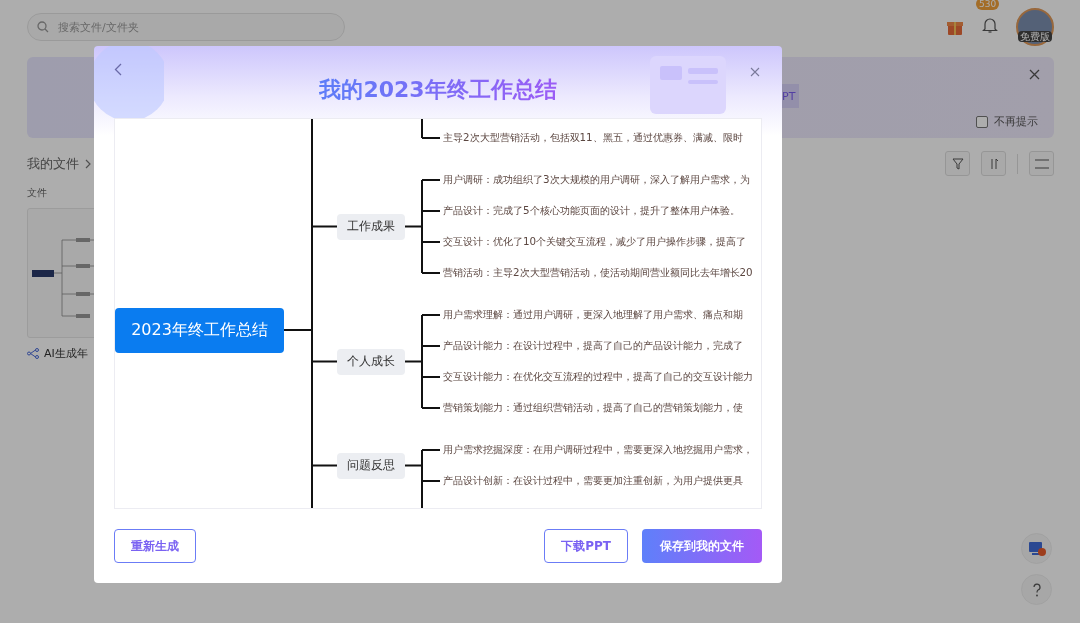 The image size is (1080, 623). Describe the element at coordinates (186, 27) in the screenshot. I see `search-field: 搜索文件/文件夹` at that location.